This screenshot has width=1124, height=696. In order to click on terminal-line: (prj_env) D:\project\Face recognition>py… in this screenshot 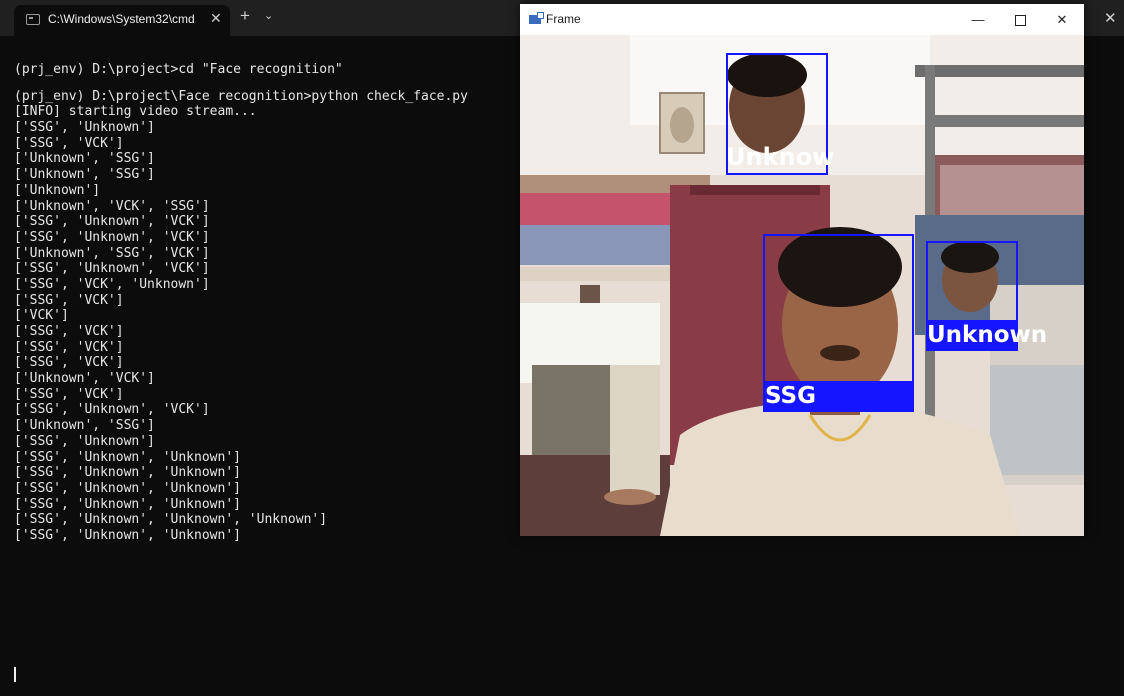, I will do `click(241, 96)`.